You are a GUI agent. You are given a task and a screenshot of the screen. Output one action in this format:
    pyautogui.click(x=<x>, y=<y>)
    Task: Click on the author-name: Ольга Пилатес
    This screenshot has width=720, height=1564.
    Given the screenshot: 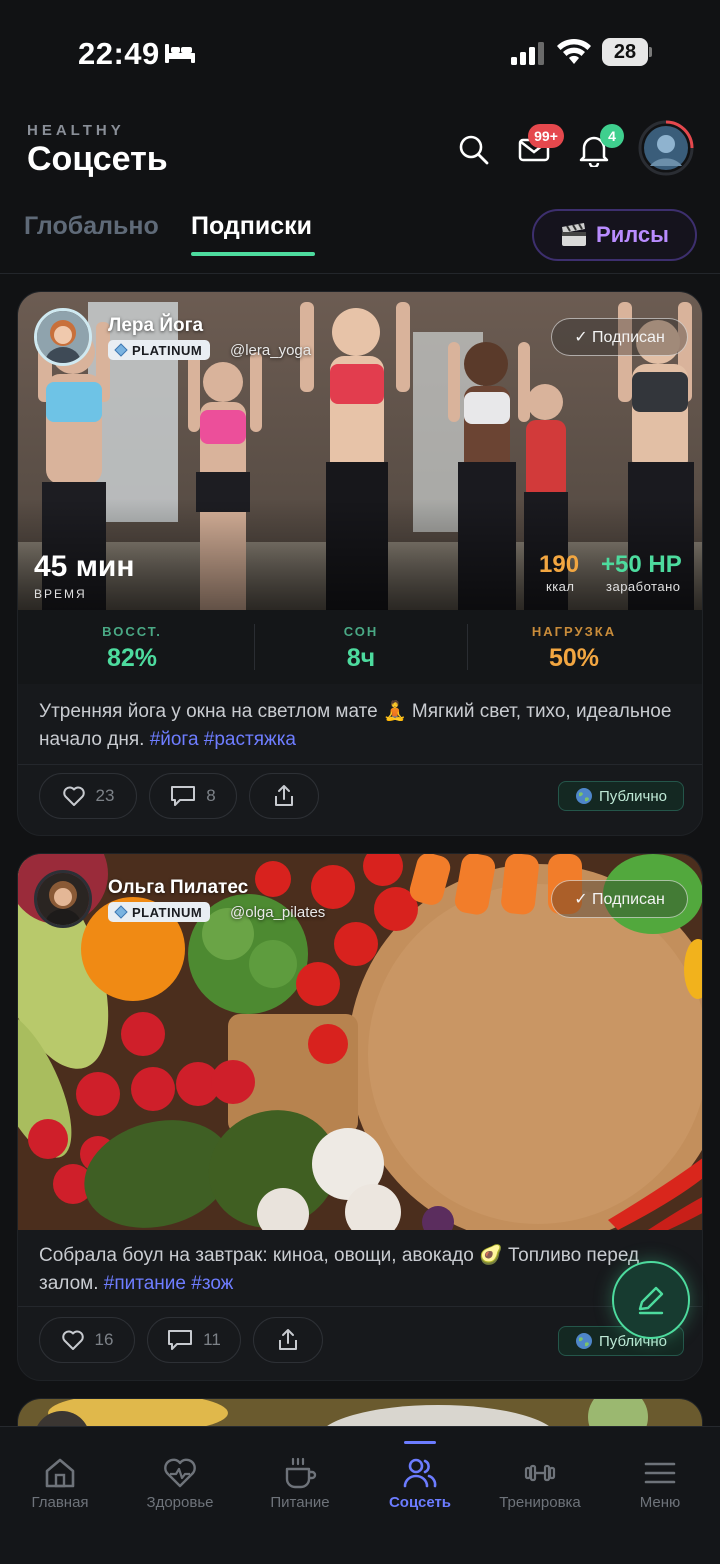 What is the action you would take?
    pyautogui.click(x=178, y=888)
    